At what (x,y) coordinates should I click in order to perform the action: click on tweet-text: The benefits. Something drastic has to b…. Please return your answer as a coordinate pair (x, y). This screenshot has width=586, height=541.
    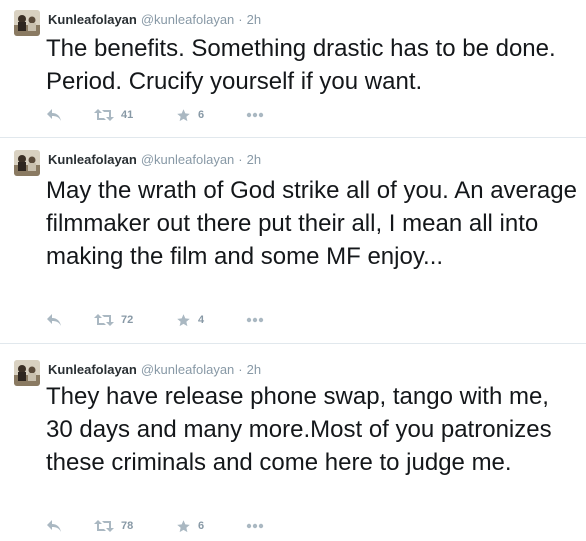
    Looking at the image, I should click on (301, 65).